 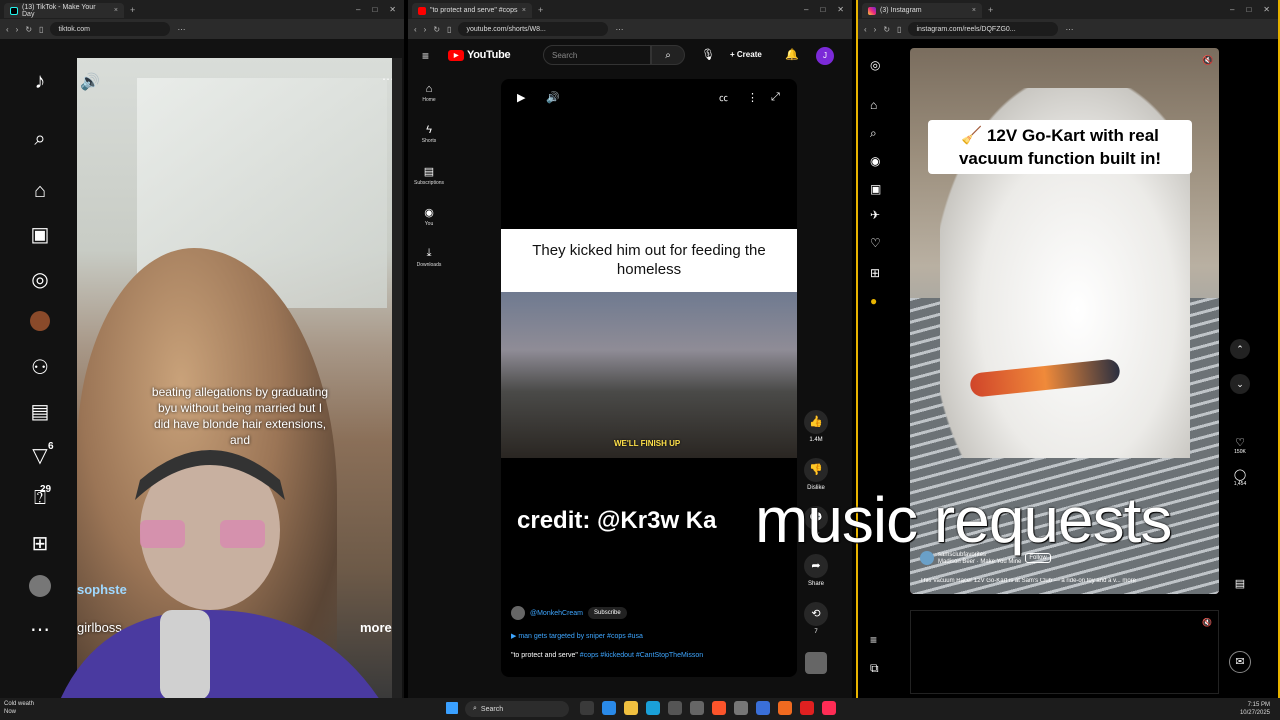 What do you see at coordinates (587, 708) in the screenshot?
I see `task-view-icon` at bounding box center [587, 708].